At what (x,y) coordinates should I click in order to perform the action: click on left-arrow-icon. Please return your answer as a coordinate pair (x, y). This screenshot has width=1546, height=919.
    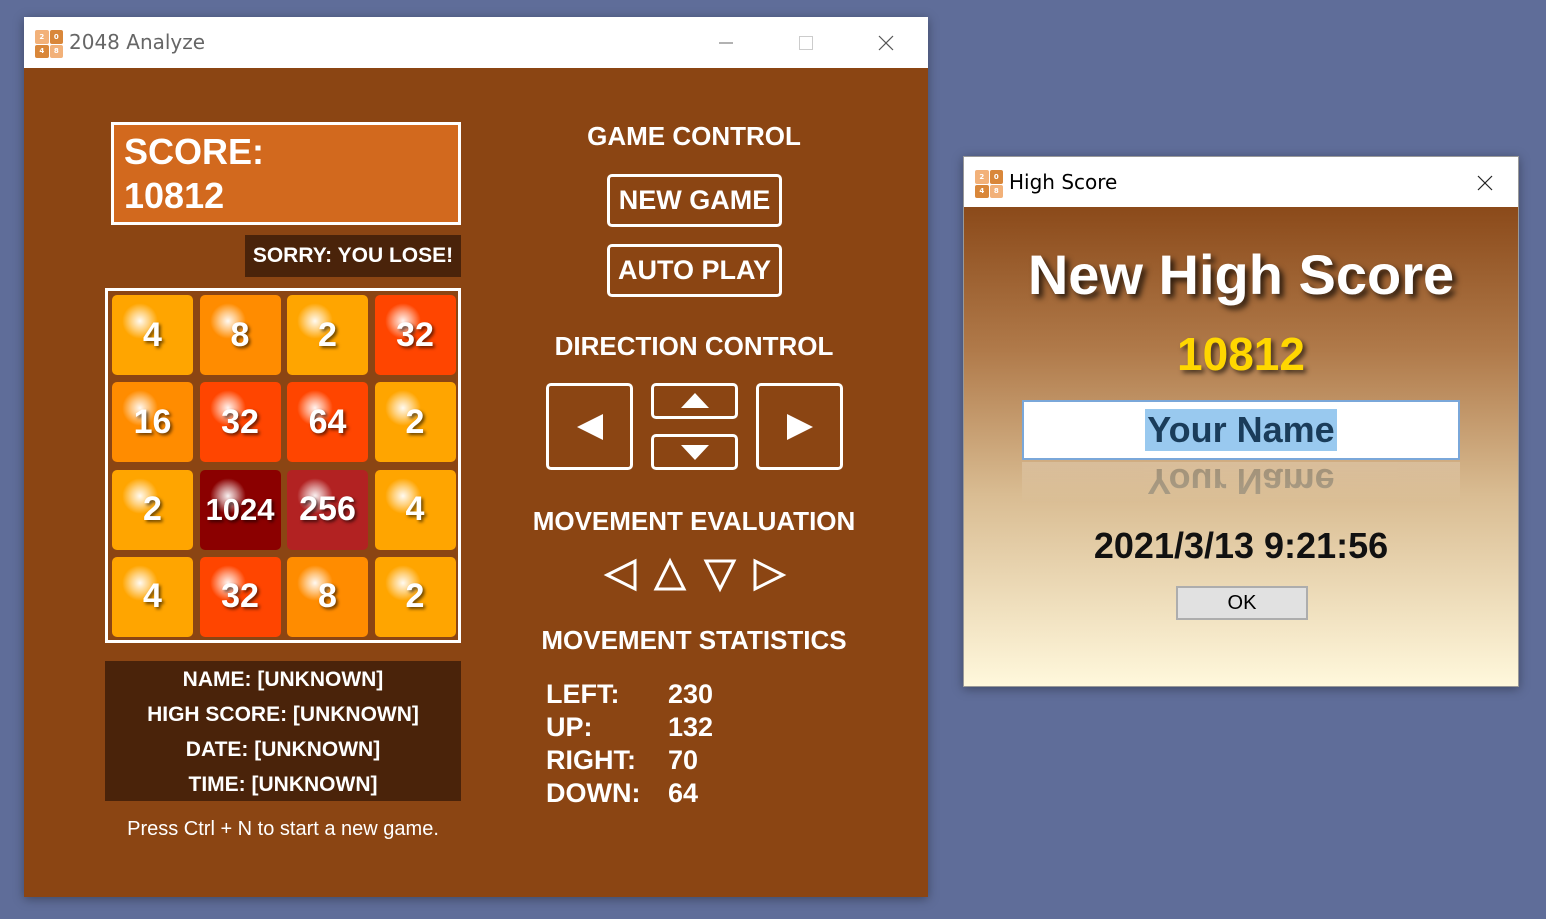
    Looking at the image, I should click on (589, 426).